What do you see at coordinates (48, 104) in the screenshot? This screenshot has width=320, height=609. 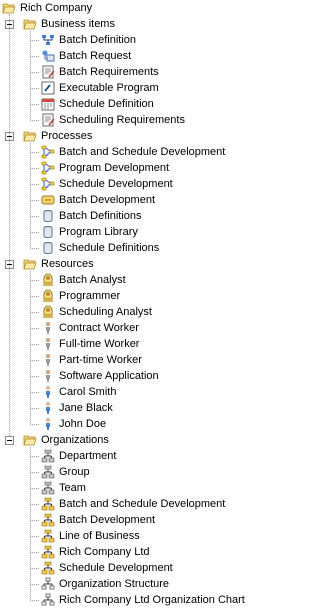 I see `schedule-calendar-icon` at bounding box center [48, 104].